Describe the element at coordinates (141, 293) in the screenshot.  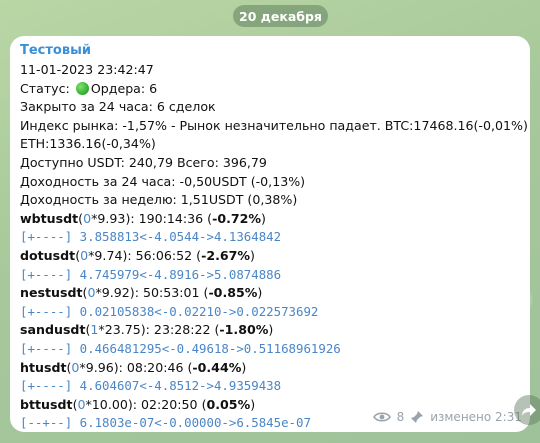
I see `pair-header: nestusdt(0*9.92): 50:53:01 (-0.85%)` at that location.